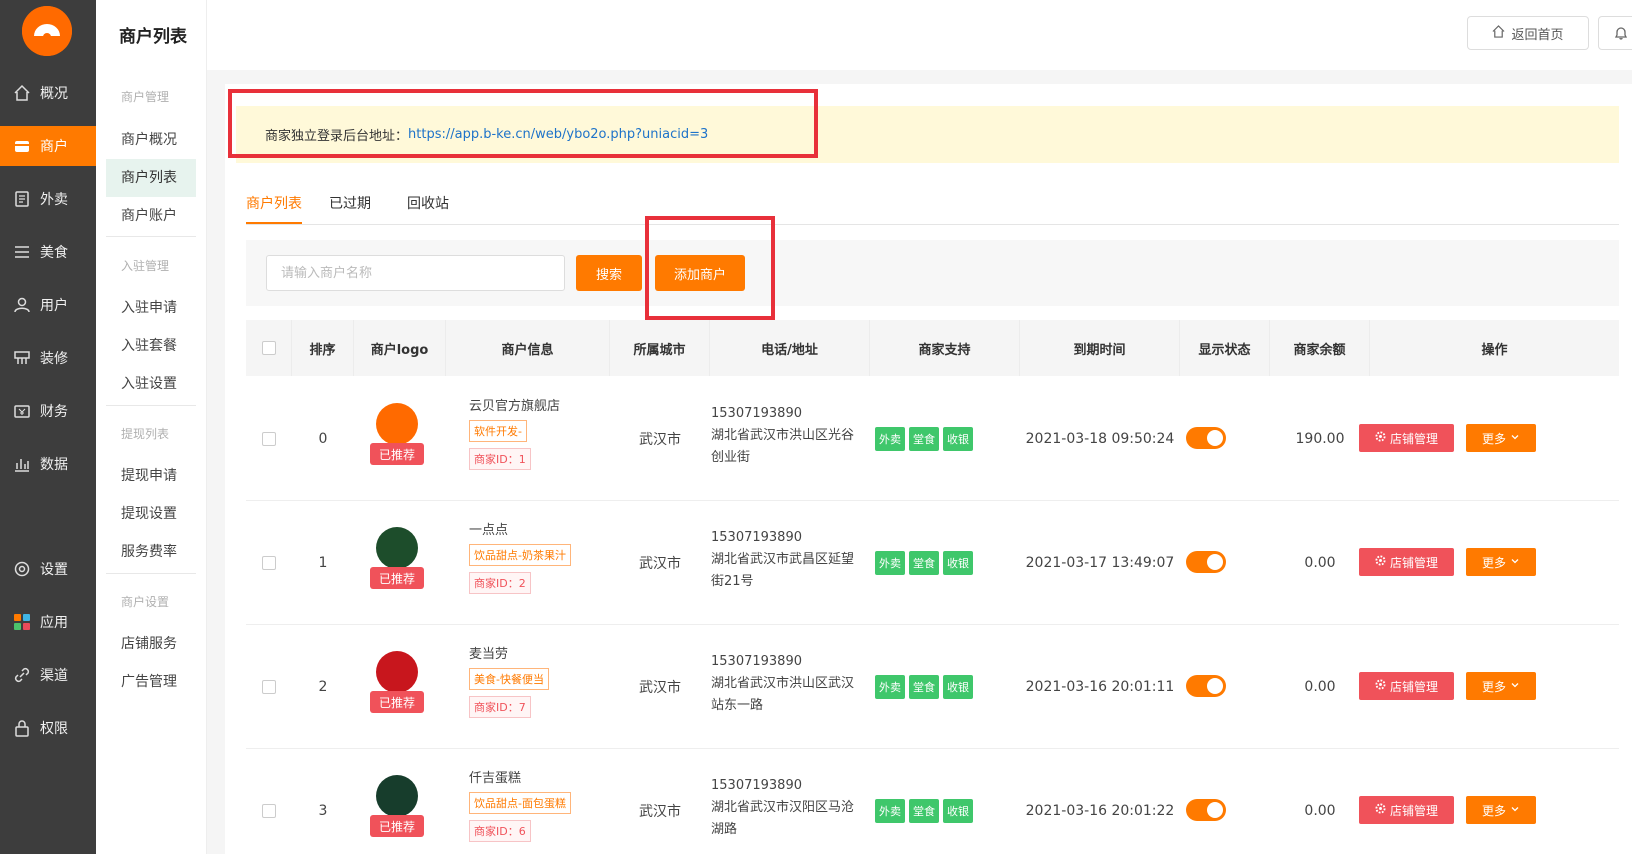 The image size is (1632, 854). I want to click on back-home-button: 返回首页, so click(1528, 33).